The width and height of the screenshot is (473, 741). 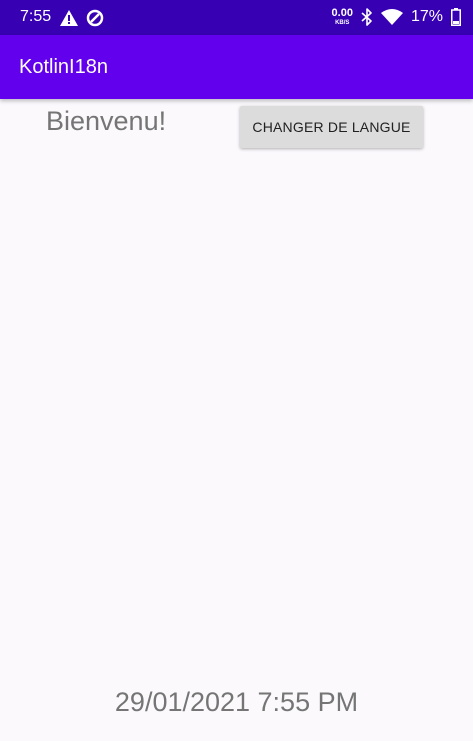 What do you see at coordinates (106, 121) in the screenshot?
I see `welcome-text: Bienvenu!` at bounding box center [106, 121].